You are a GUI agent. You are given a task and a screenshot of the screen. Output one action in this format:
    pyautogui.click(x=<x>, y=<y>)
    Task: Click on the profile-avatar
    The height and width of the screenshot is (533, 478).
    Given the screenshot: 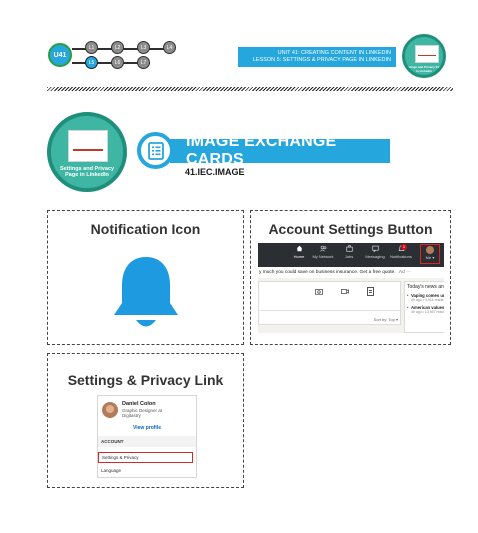 What is the action you would take?
    pyautogui.click(x=110, y=410)
    